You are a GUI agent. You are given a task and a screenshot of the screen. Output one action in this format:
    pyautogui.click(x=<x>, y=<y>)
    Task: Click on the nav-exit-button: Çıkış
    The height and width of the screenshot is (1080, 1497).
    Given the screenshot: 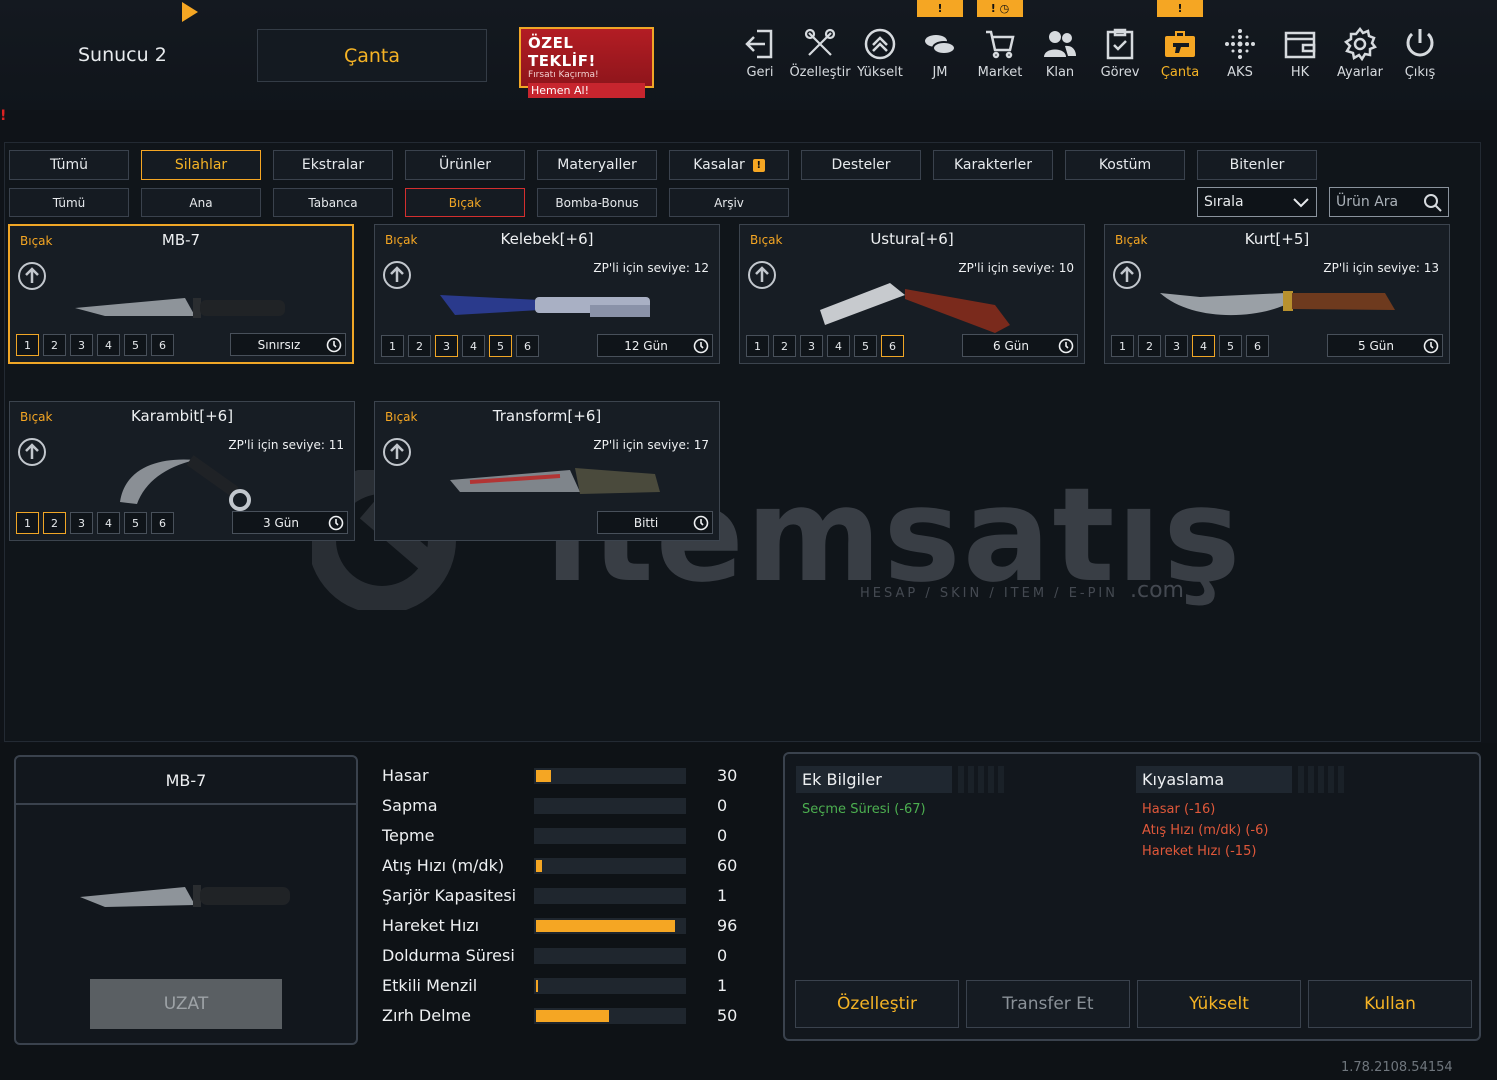 What is the action you would take?
    pyautogui.click(x=1420, y=58)
    